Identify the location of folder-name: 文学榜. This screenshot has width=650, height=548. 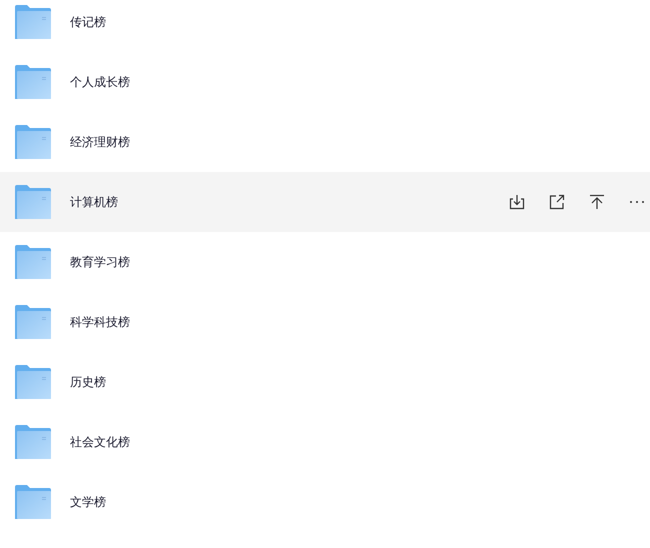
(88, 502).